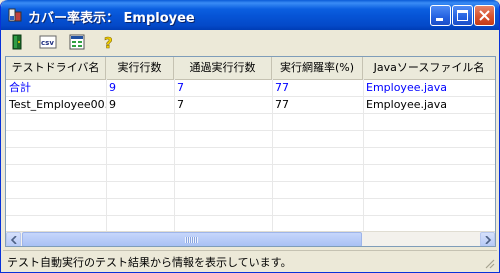 The width and height of the screenshot is (500, 273). I want to click on scroll-grip, so click(191, 240).